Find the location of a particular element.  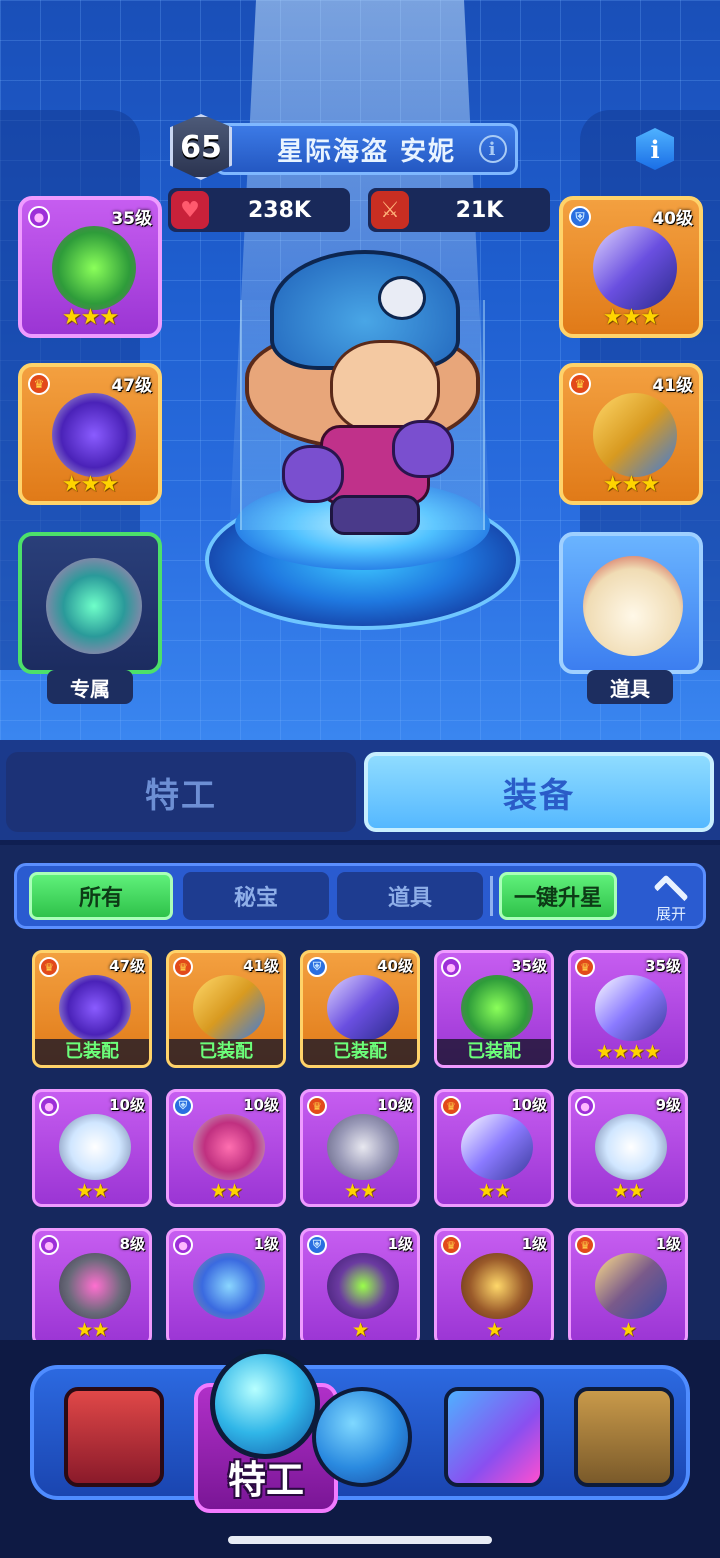

character-glove-left is located at coordinates (313, 474).